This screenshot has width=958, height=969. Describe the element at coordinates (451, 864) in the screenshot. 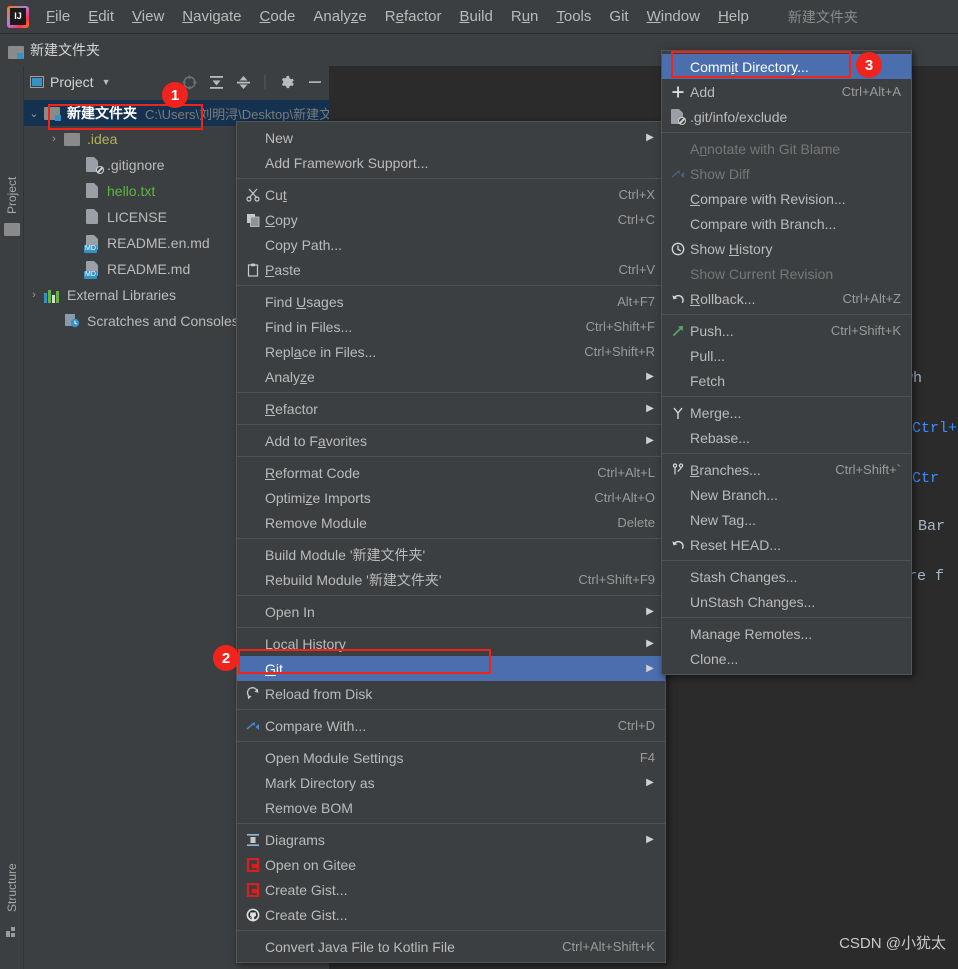

I see `menu-item-open-on-gitee: Open on Gitee` at that location.